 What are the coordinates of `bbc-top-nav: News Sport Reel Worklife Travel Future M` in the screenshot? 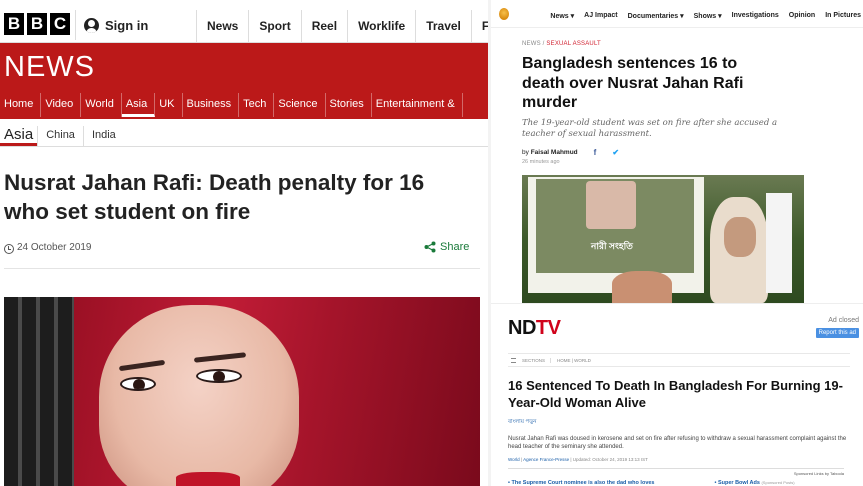 It's located at (342, 26).